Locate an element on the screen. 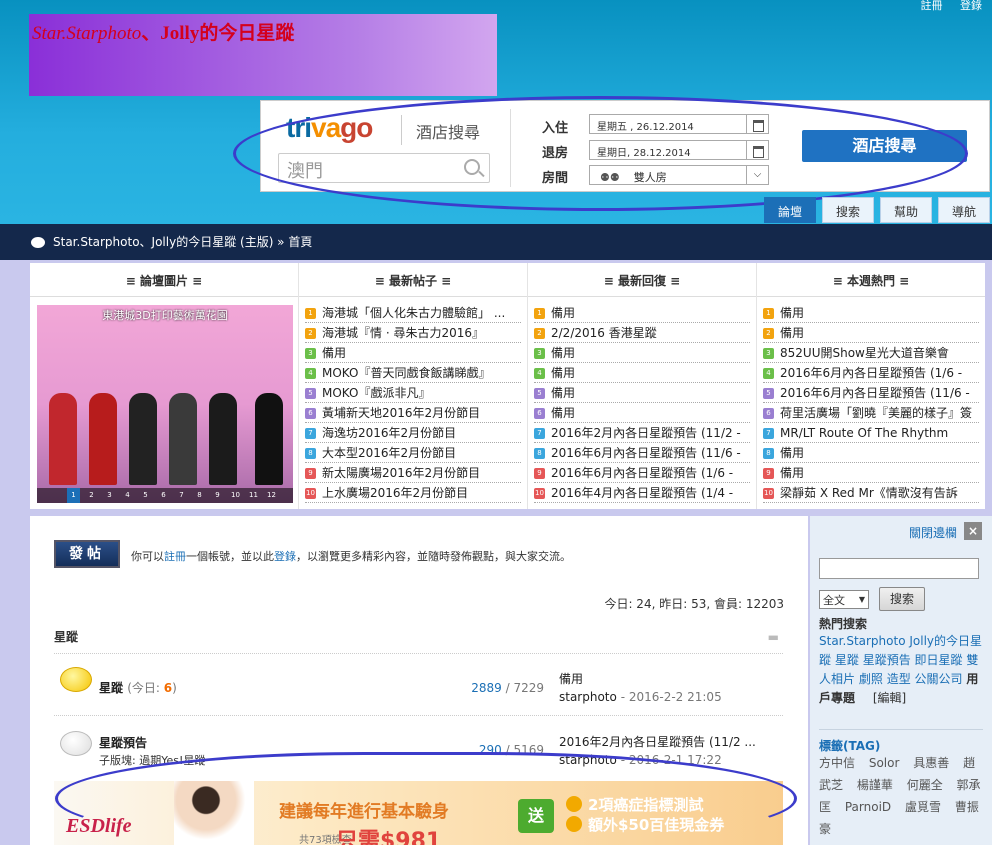  tag-title: 標籤(TAG) is located at coordinates (901, 741).